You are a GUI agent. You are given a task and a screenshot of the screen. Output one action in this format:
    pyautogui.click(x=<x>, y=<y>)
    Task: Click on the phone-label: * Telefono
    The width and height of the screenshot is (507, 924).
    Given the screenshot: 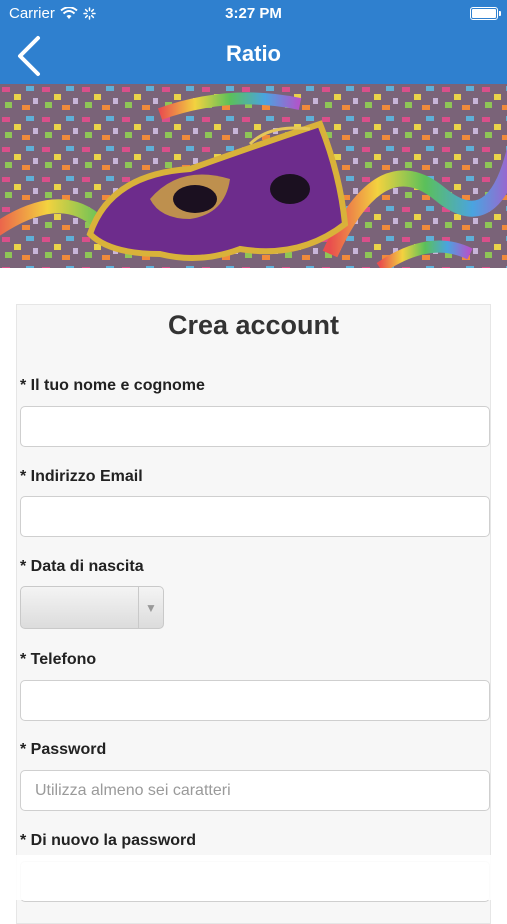 What is the action you would take?
    pyautogui.click(x=58, y=659)
    